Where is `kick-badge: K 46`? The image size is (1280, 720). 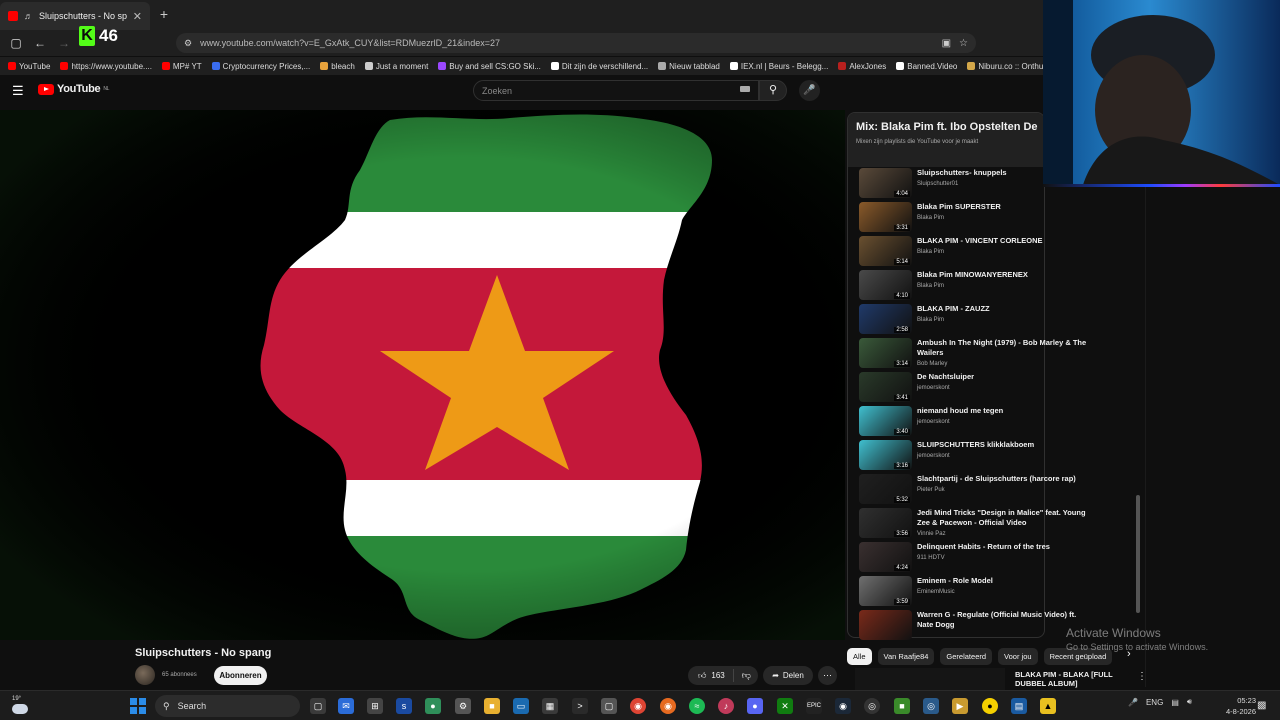 kick-badge: K 46 is located at coordinates (98, 36).